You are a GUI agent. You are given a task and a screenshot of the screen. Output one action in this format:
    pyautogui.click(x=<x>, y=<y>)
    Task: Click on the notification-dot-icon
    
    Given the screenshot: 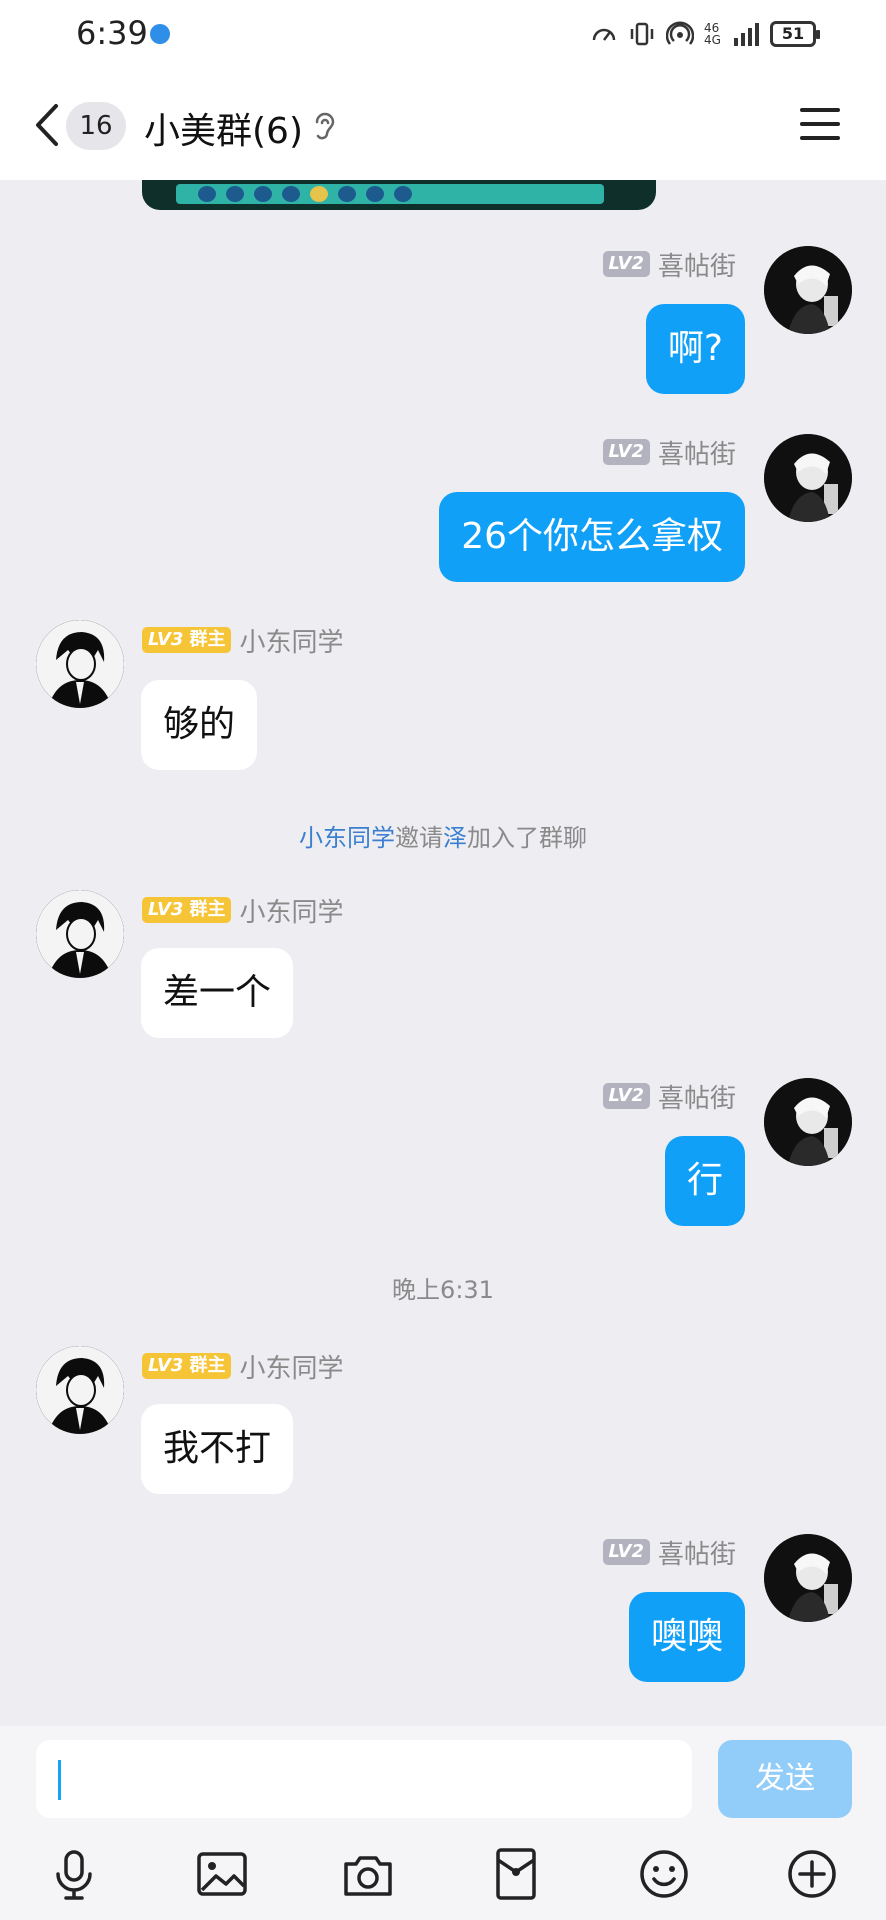 What is the action you would take?
    pyautogui.click(x=160, y=34)
    